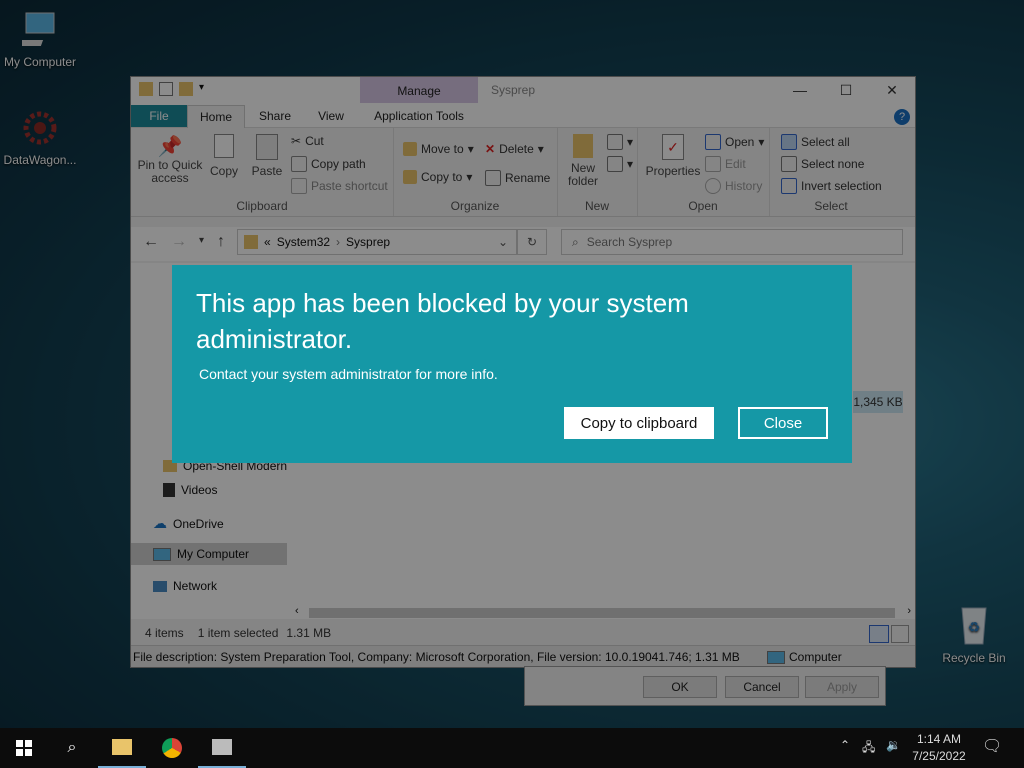  I want to click on taskbar-file-explorer, so click(122, 748).